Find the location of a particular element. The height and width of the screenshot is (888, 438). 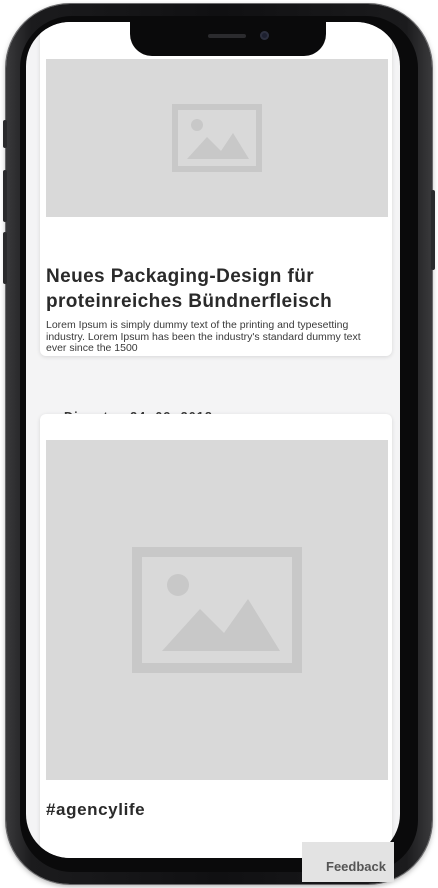

phone-notch is located at coordinates (228, 39).